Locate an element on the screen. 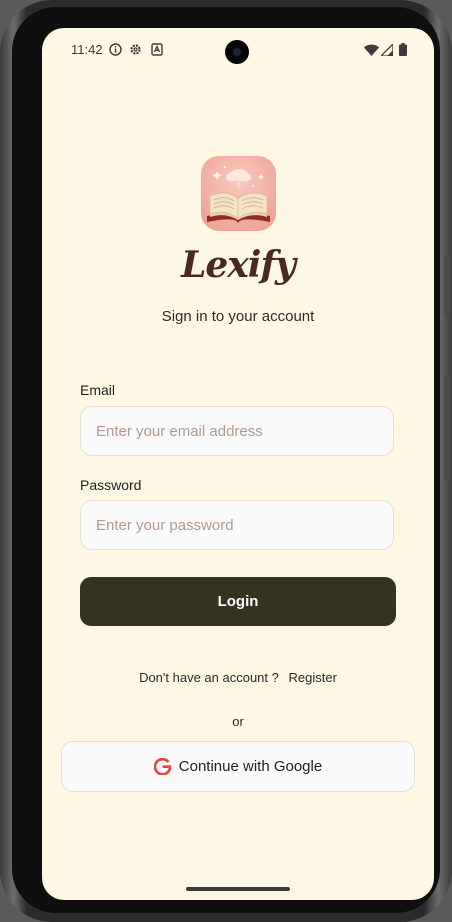  register-link: Register is located at coordinates (313, 677).